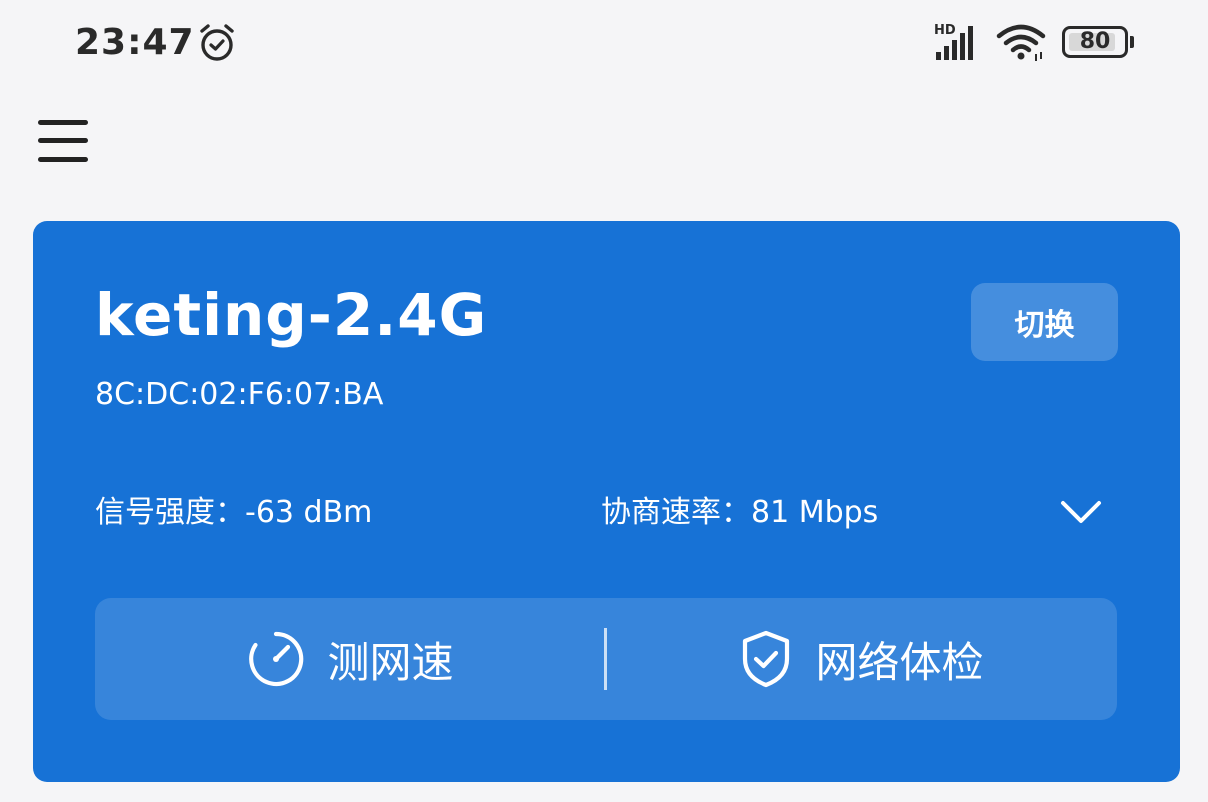 This screenshot has width=1208, height=802. I want to click on battery-cap, so click(1132, 42).